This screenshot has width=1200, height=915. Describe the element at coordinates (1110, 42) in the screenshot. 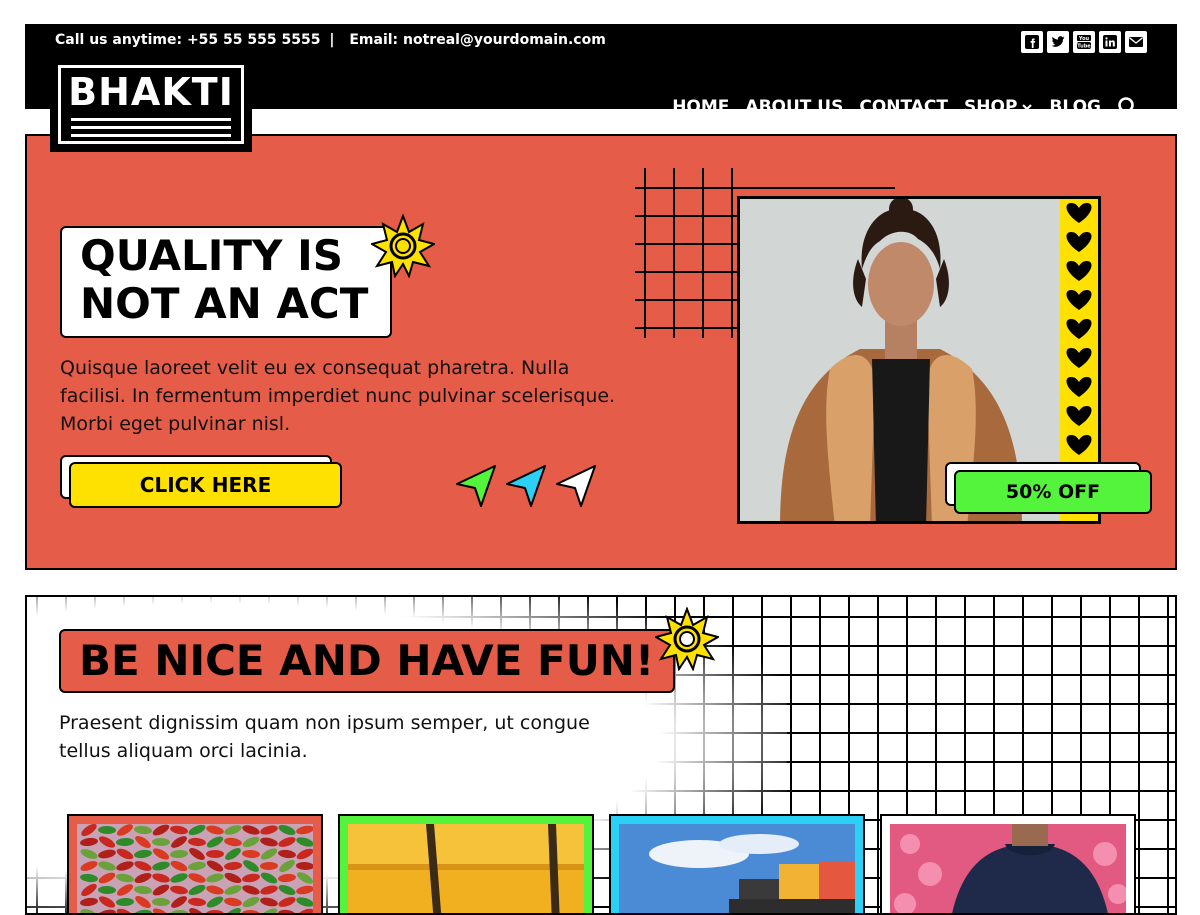

I see `linkedin-icon` at that location.